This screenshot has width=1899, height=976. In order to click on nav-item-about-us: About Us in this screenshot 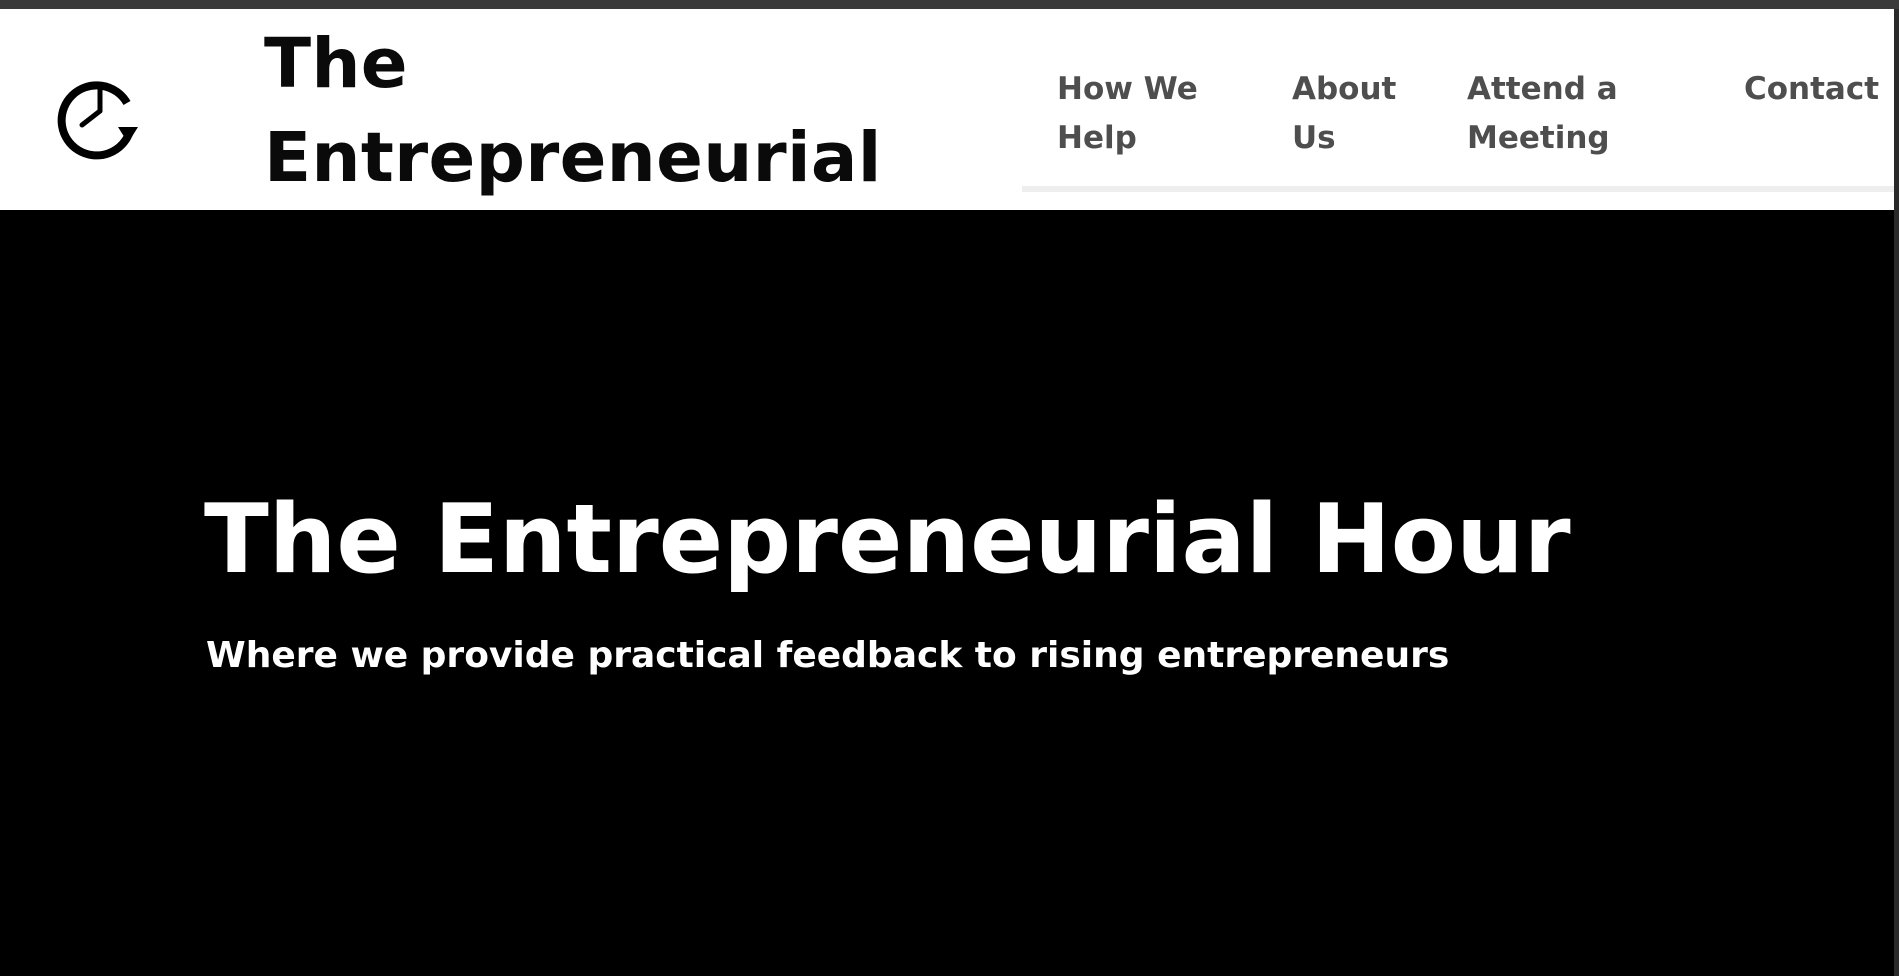, I will do `click(1357, 114)`.